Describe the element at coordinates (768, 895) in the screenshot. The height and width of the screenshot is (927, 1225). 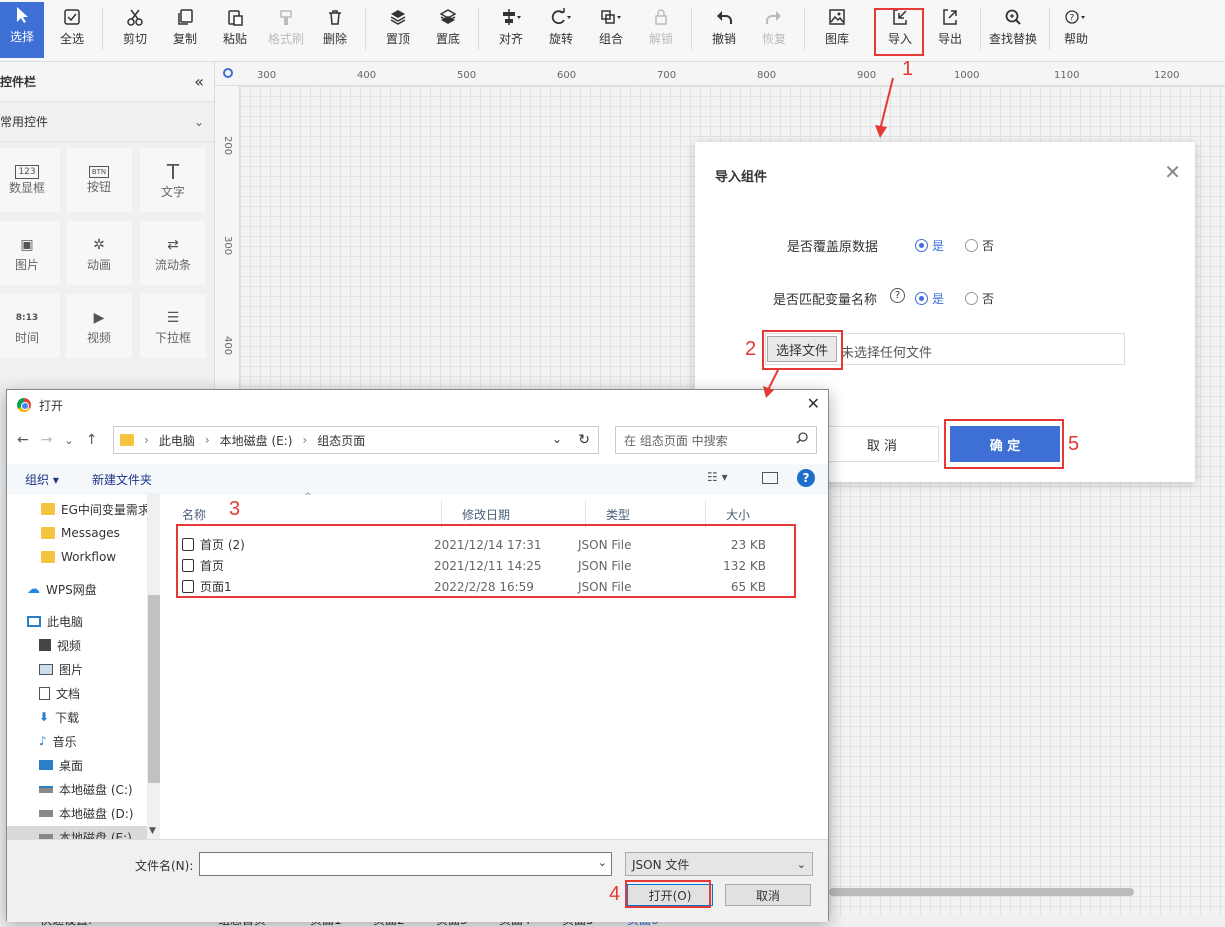
I see `dialog-cancel-button: 取消` at that location.